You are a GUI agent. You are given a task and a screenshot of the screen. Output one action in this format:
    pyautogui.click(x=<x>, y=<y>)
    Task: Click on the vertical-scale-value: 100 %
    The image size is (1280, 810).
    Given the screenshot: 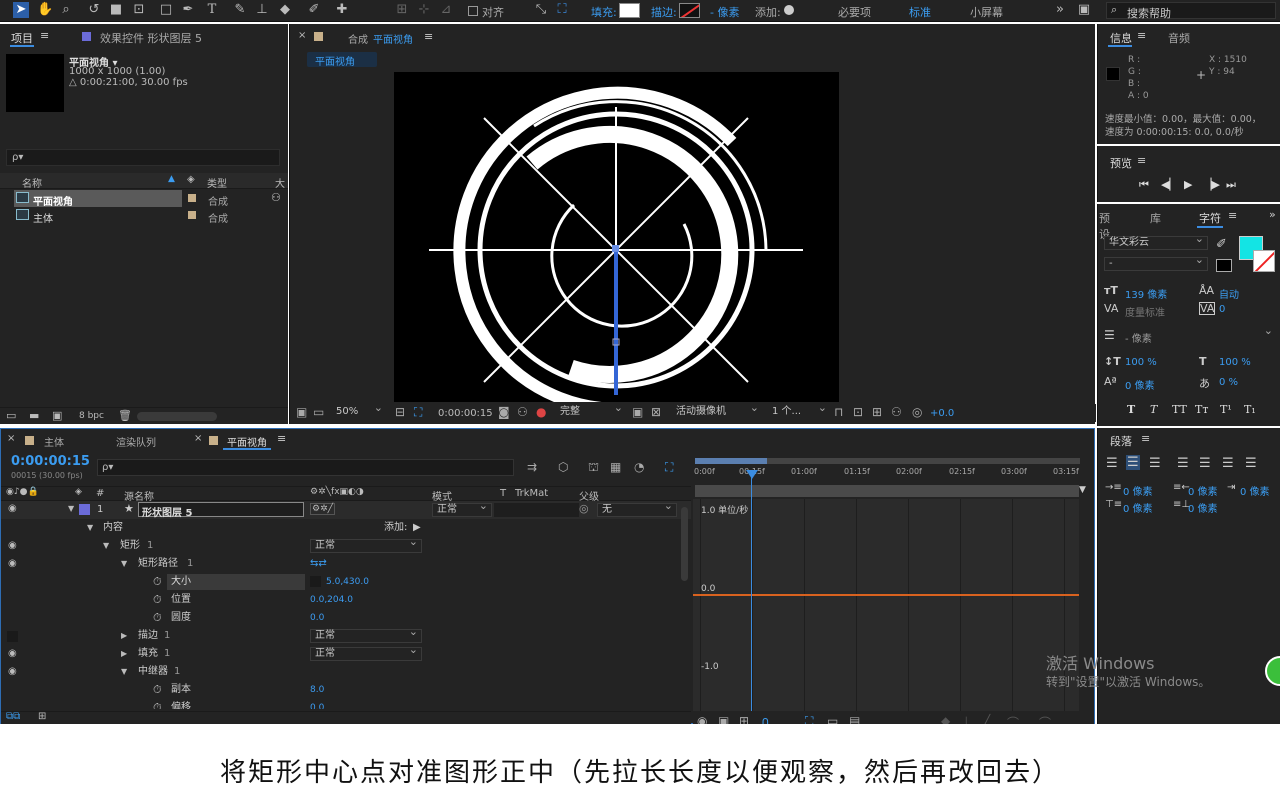 What is the action you would take?
    pyautogui.click(x=1141, y=362)
    